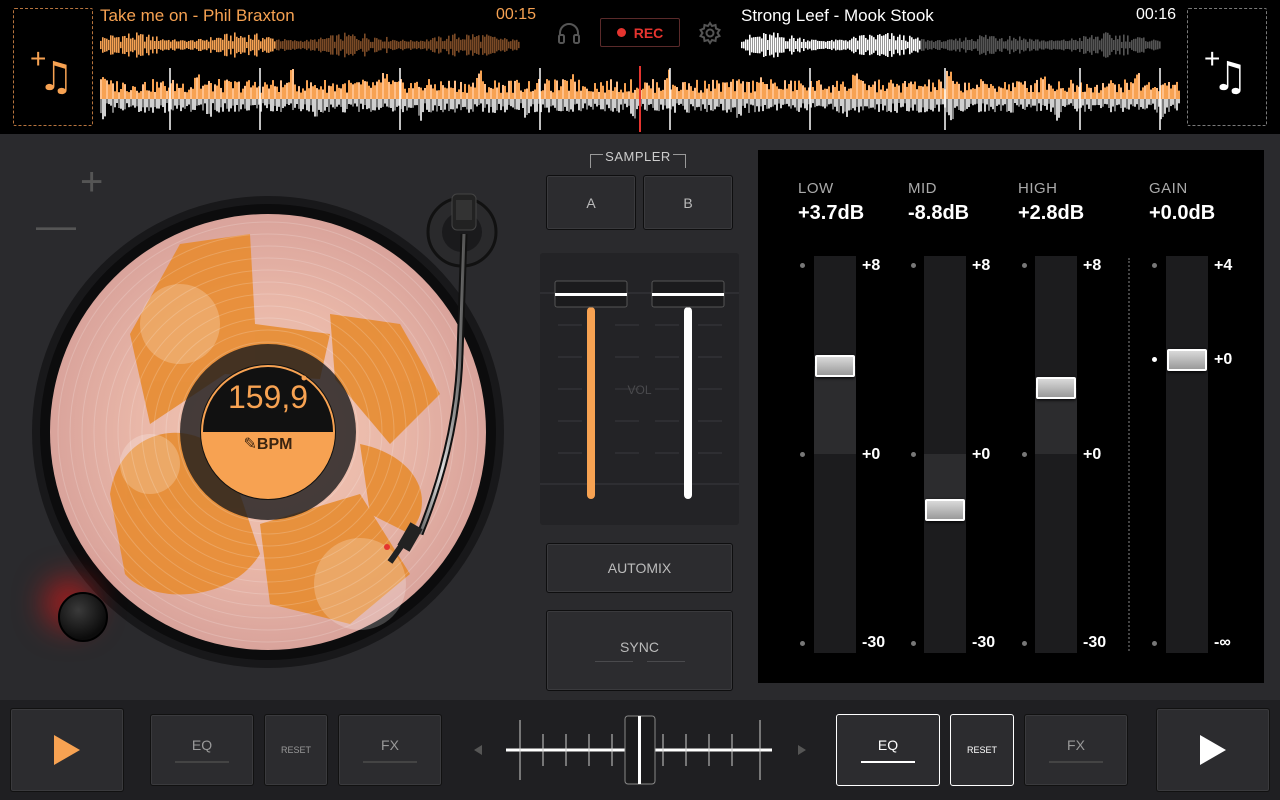  Describe the element at coordinates (688, 294) in the screenshot. I see `volume-fader-right-cap` at that location.